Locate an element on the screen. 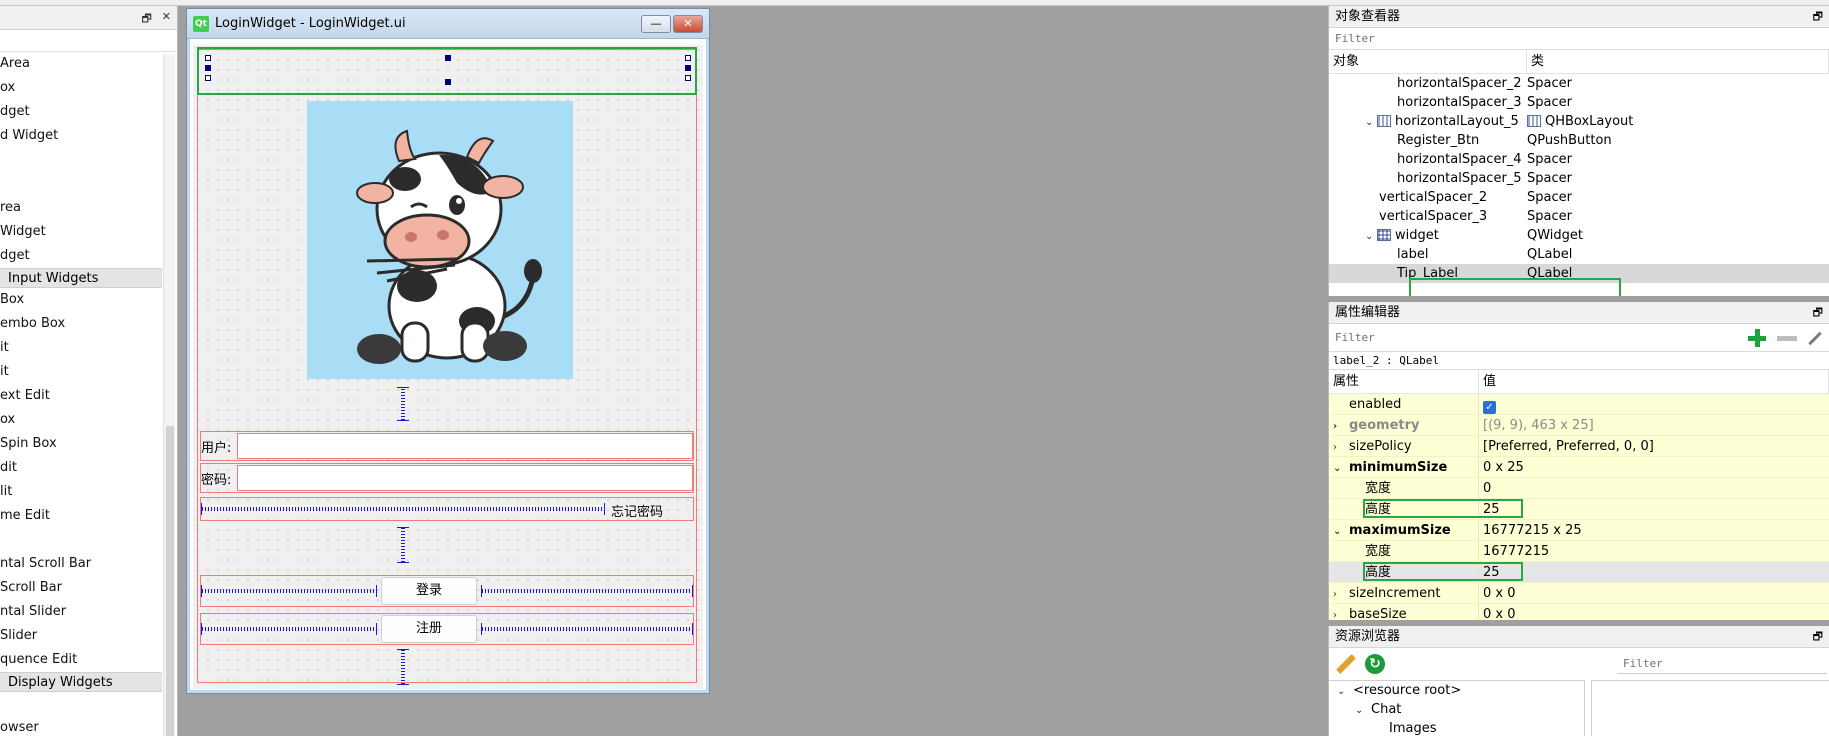  edit-resources-icon is located at coordinates (1346, 664).